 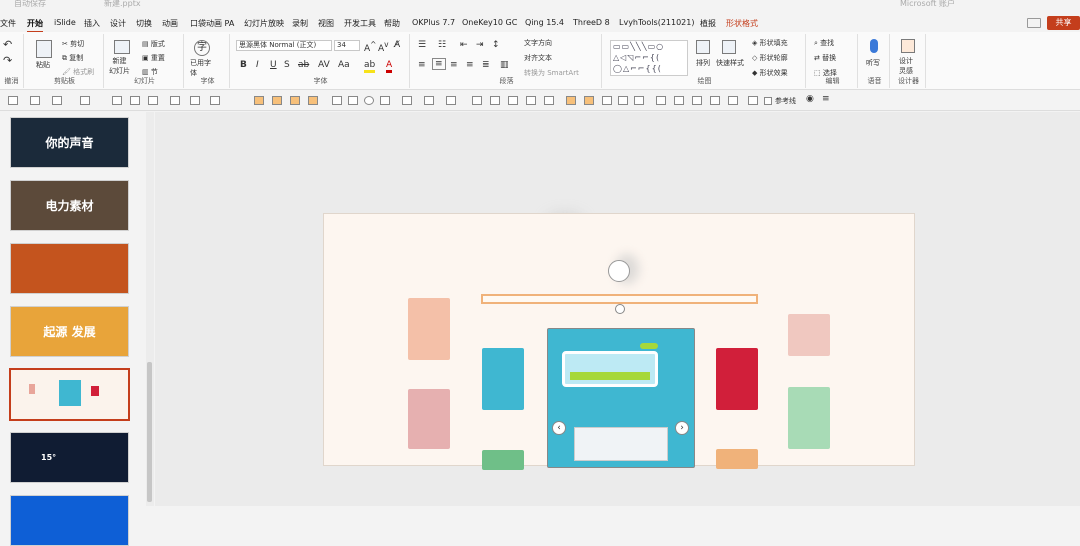 I want to click on tab-design: 设计, so click(x=118, y=23).